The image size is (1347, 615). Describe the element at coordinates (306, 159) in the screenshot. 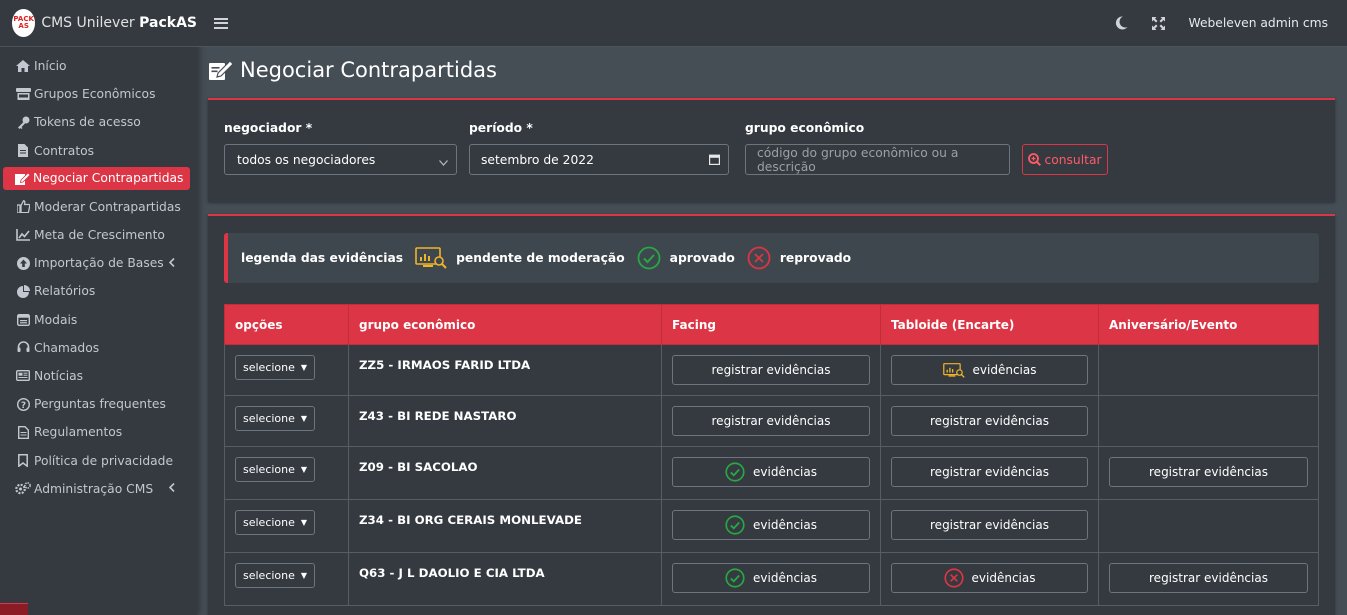

I see `negociador-value: todos os negociadores` at that location.